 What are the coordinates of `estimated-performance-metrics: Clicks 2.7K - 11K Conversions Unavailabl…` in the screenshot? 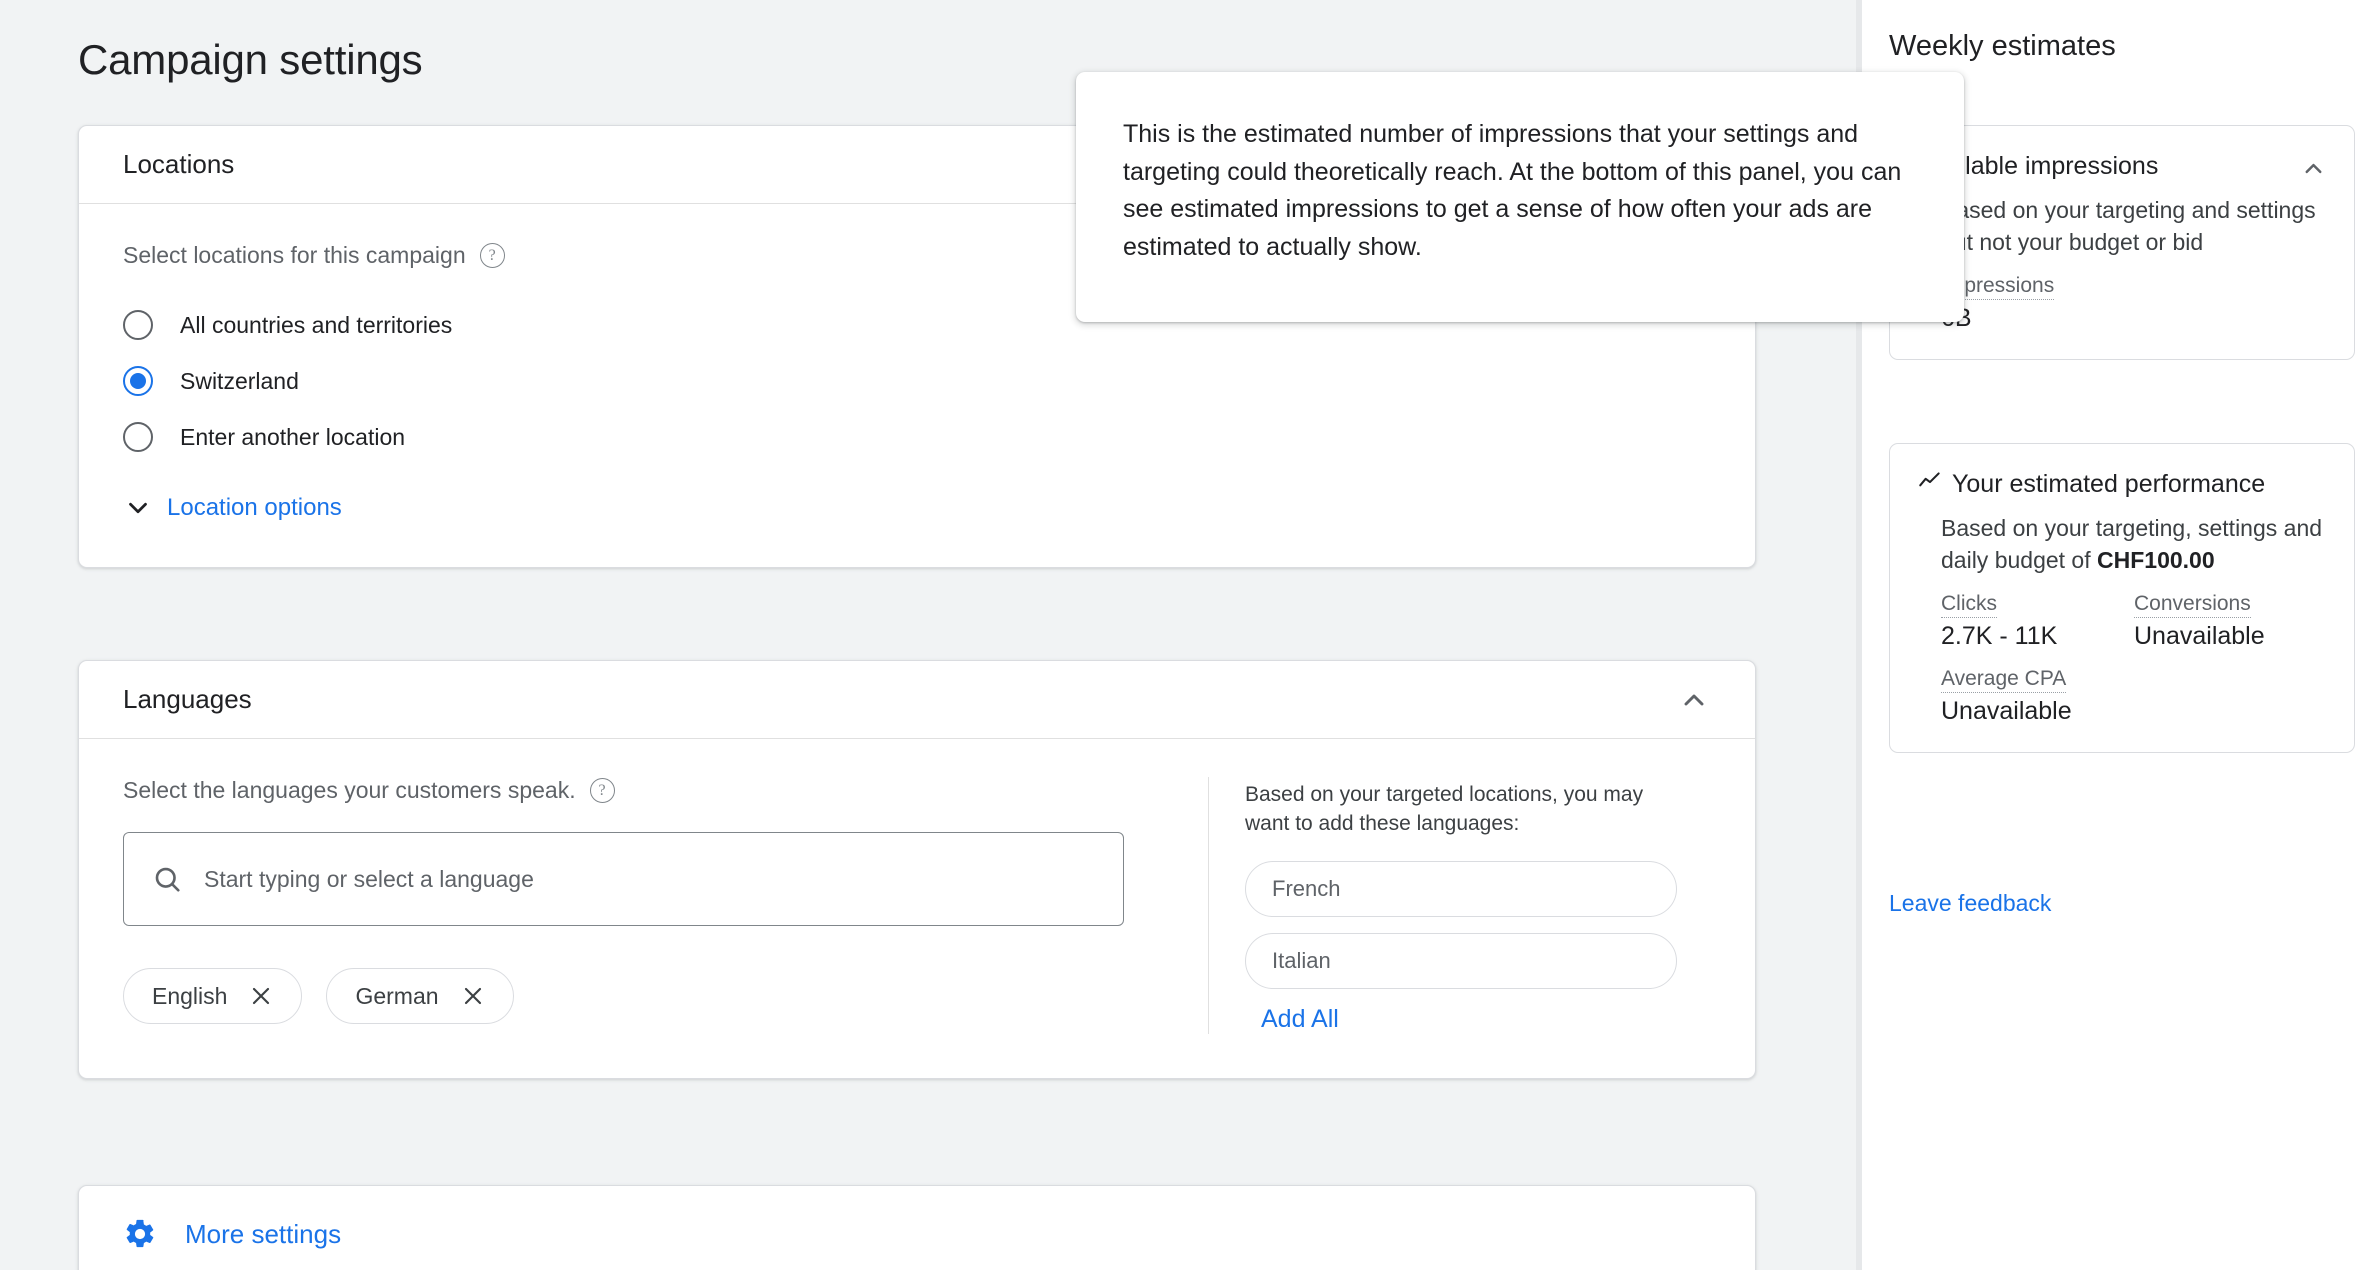 It's located at (2122, 659).